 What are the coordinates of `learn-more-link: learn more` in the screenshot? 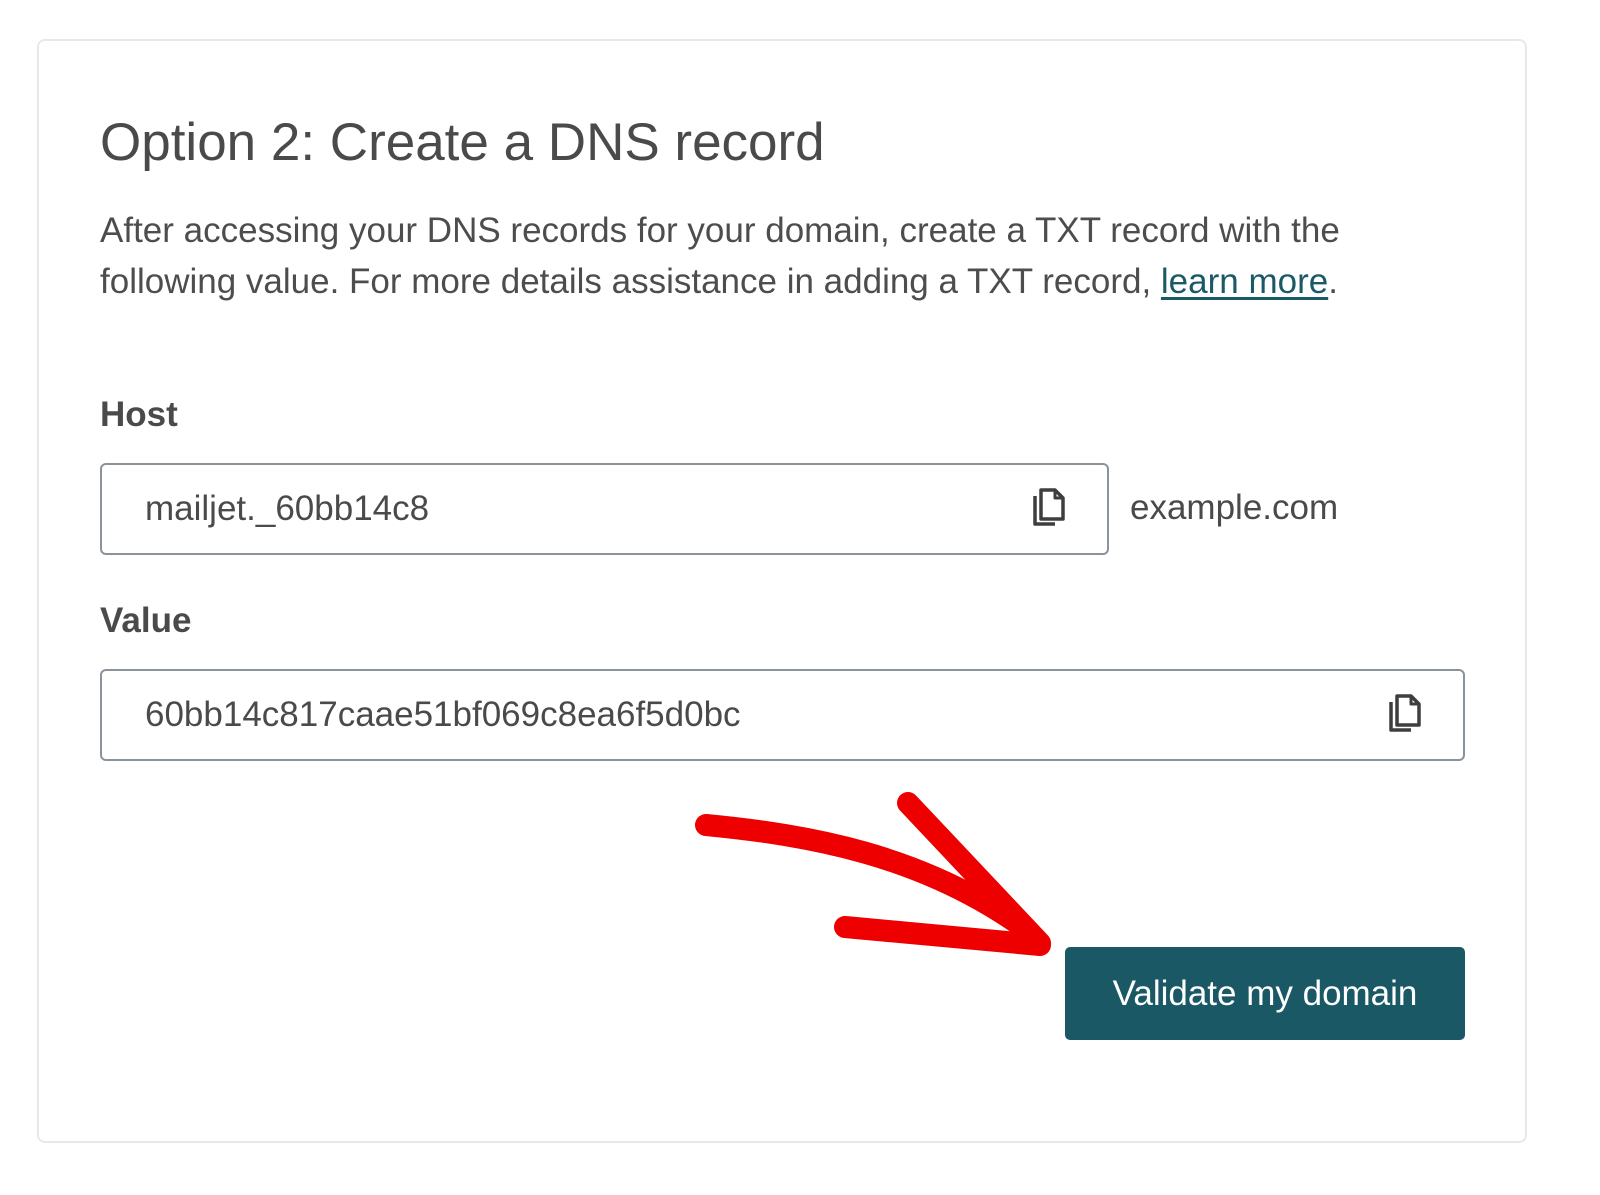 It's located at (1244, 281).